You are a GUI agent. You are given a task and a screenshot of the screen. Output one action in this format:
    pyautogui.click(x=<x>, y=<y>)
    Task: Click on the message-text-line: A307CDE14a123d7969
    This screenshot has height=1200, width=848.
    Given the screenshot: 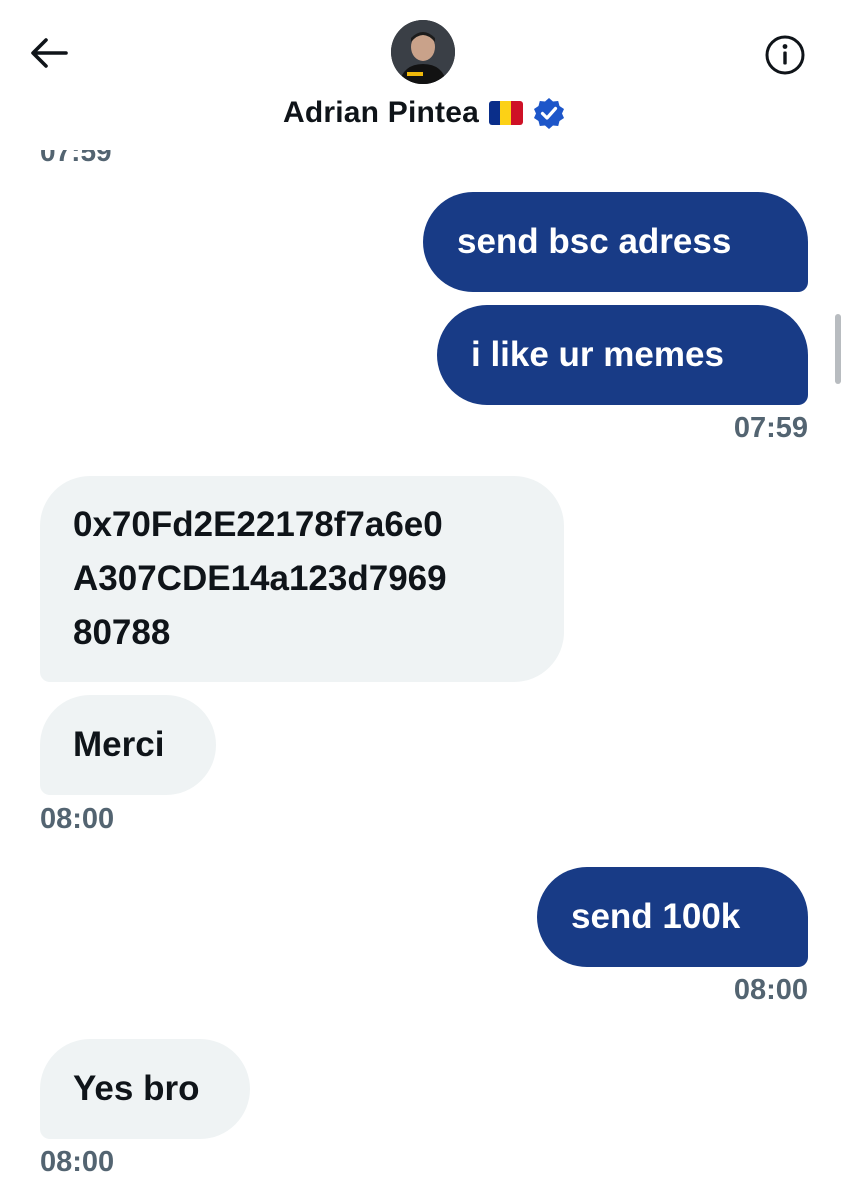 What is the action you would take?
    pyautogui.click(x=260, y=578)
    